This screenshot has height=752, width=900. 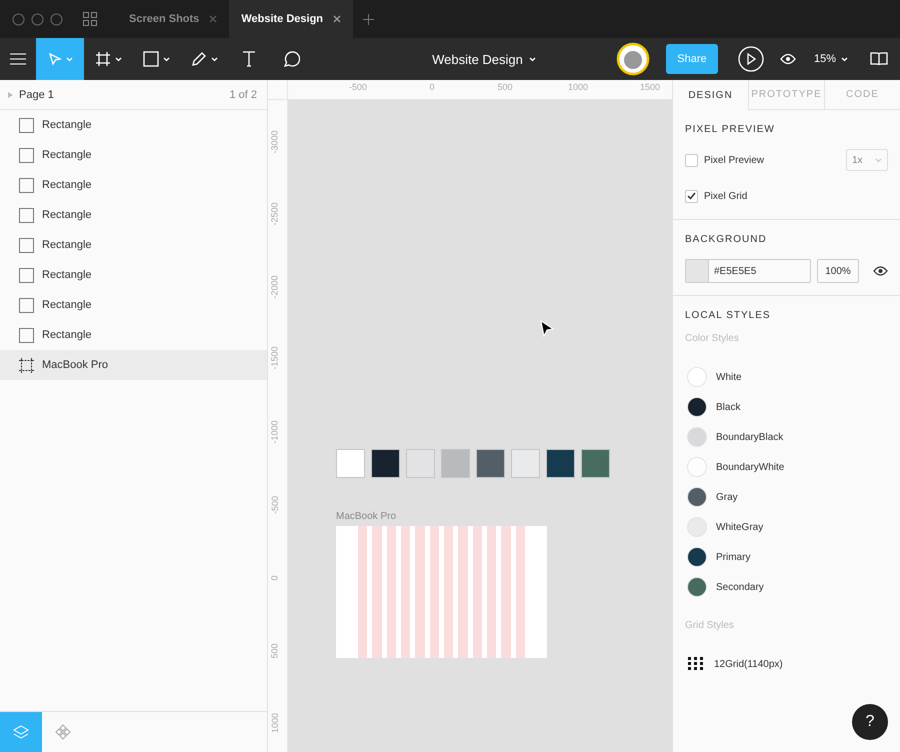 What do you see at coordinates (18, 59) in the screenshot?
I see `menu-icon` at bounding box center [18, 59].